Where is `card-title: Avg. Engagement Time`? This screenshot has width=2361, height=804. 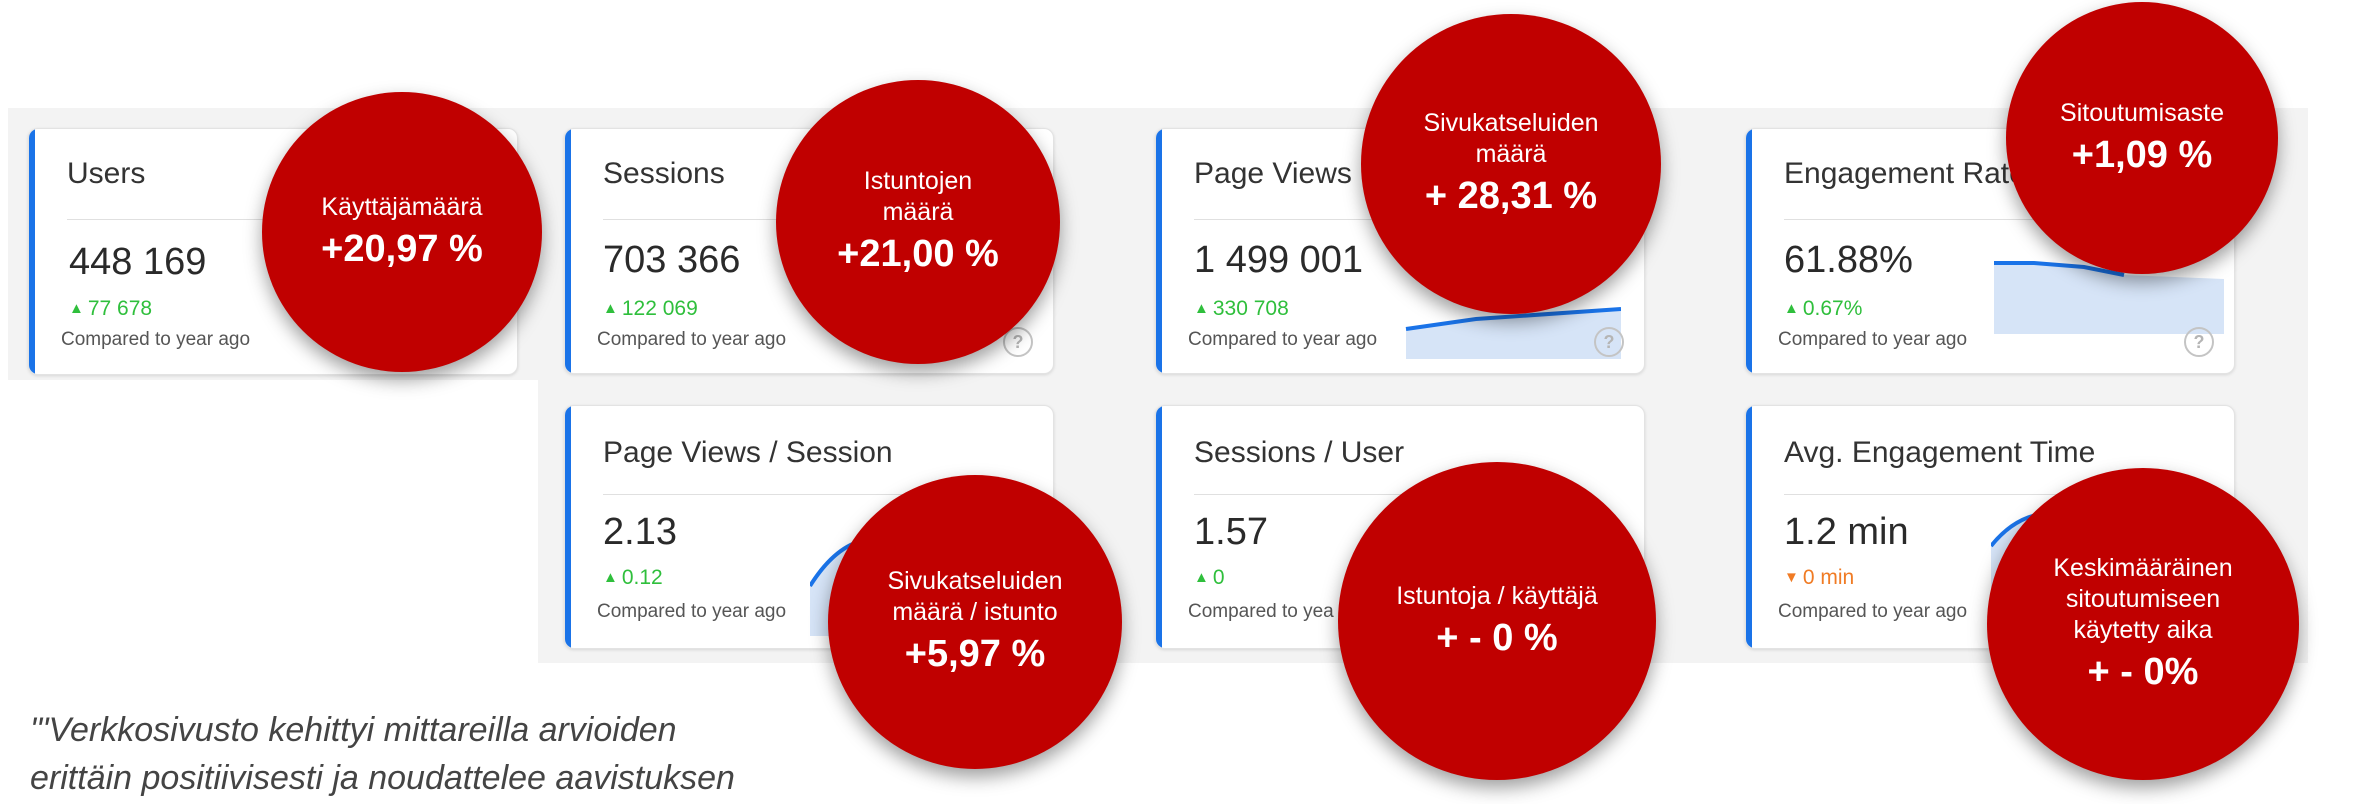
card-title: Avg. Engagement Time is located at coordinates (1940, 452).